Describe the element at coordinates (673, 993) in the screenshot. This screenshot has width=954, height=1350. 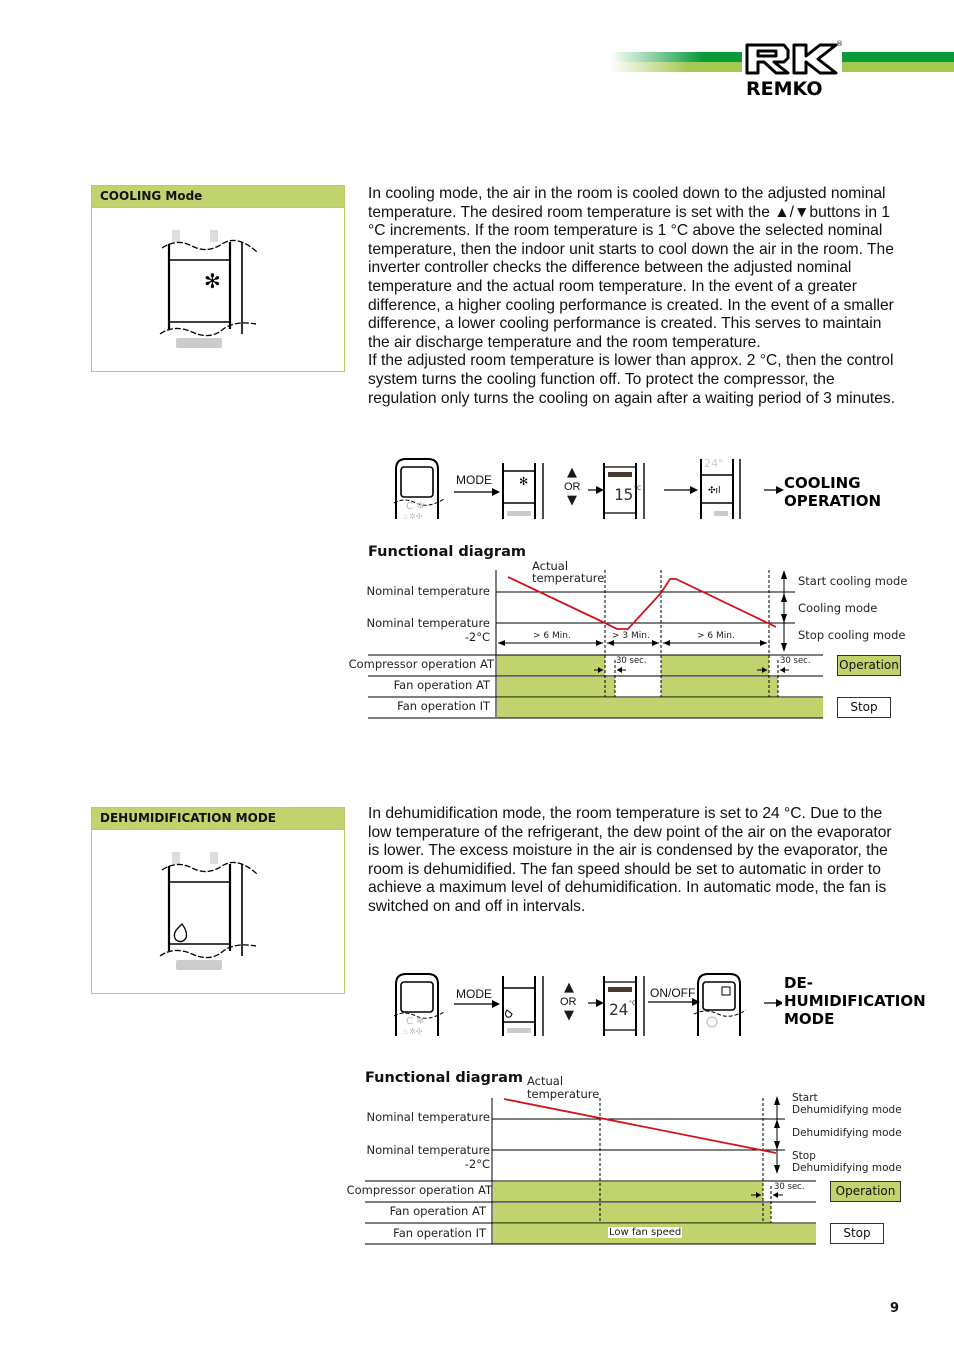
I see `on-off-button-label: ON/OFF` at that location.